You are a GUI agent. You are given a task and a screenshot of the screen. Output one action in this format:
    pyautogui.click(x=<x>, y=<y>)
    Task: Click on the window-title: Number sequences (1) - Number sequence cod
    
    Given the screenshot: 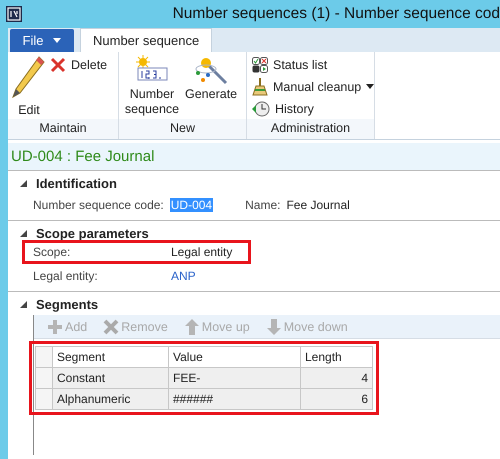 What is the action you would take?
    pyautogui.click(x=336, y=13)
    